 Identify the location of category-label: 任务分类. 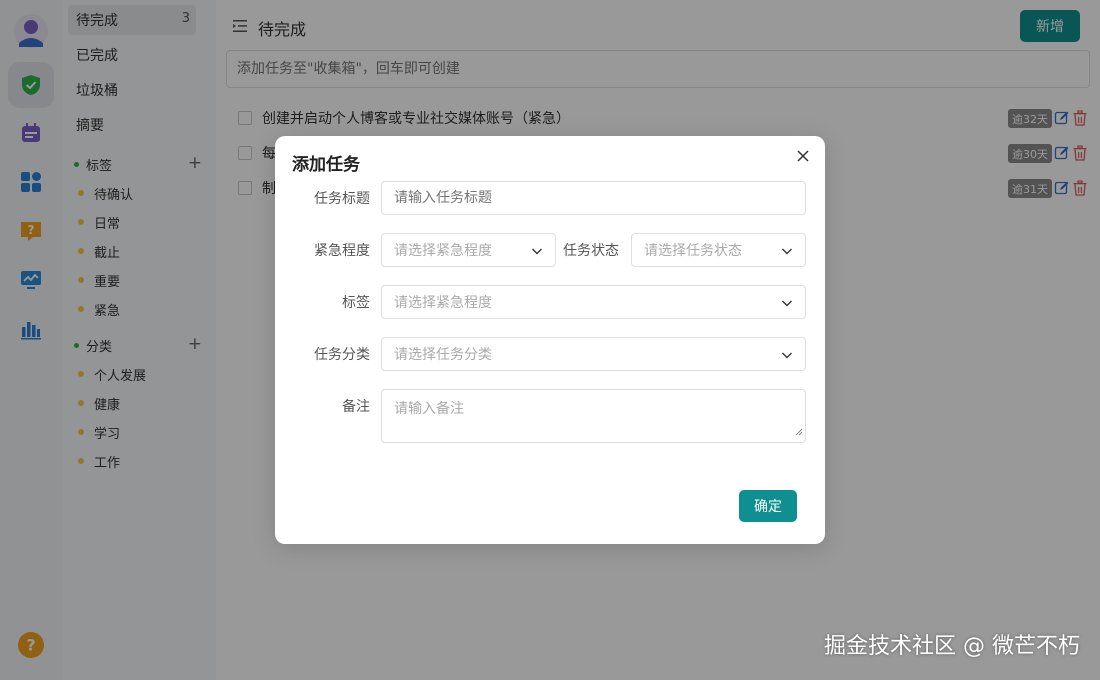
(342, 355).